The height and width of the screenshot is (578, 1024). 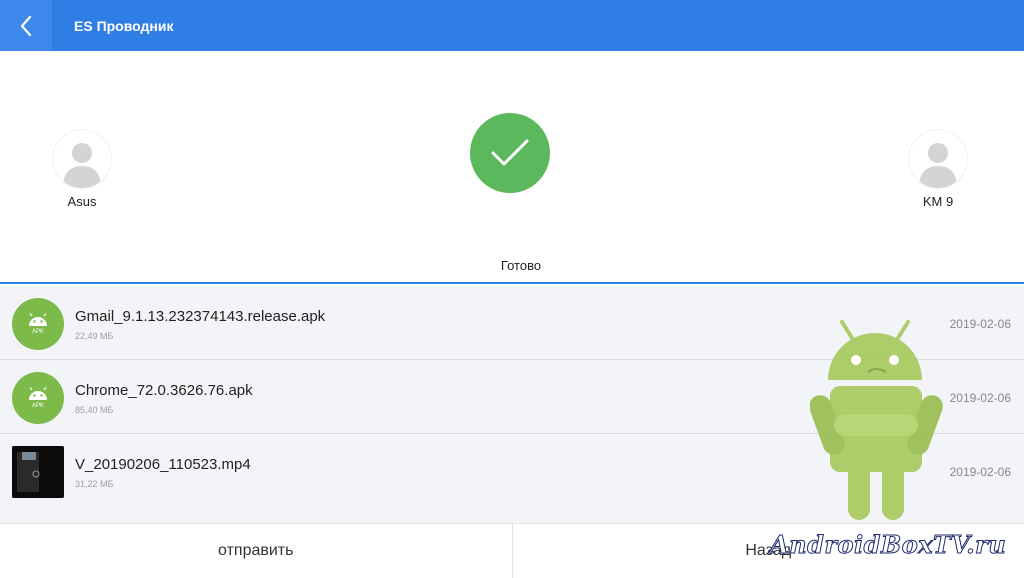 I want to click on file-size: 85,40 МБ, so click(x=94, y=410).